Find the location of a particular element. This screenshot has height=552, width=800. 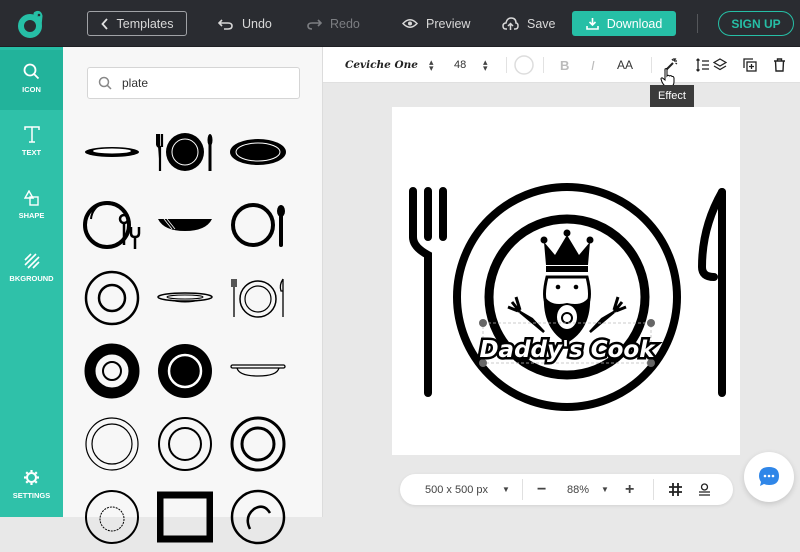

font-family-label: Ceviche One is located at coordinates (381, 65).